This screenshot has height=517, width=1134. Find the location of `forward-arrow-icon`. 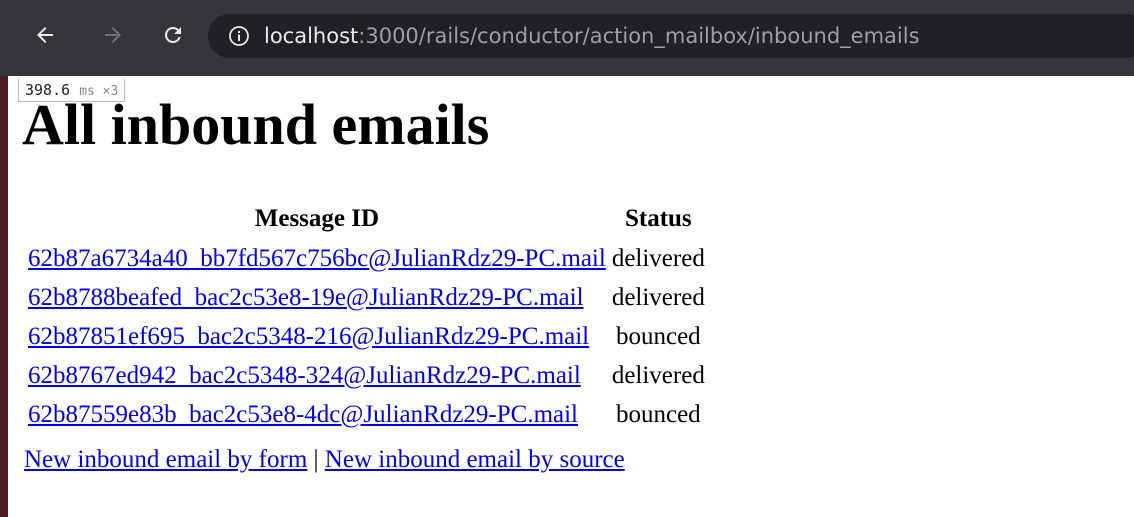

forward-arrow-icon is located at coordinates (113, 35).